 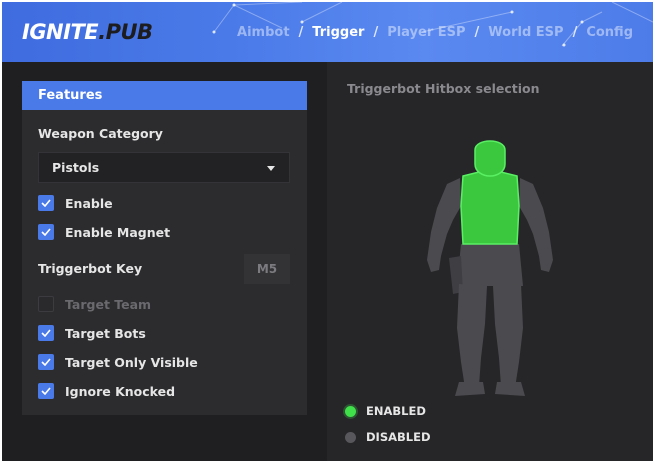 What do you see at coordinates (271, 168) in the screenshot?
I see `chevron-down-icon` at bounding box center [271, 168].